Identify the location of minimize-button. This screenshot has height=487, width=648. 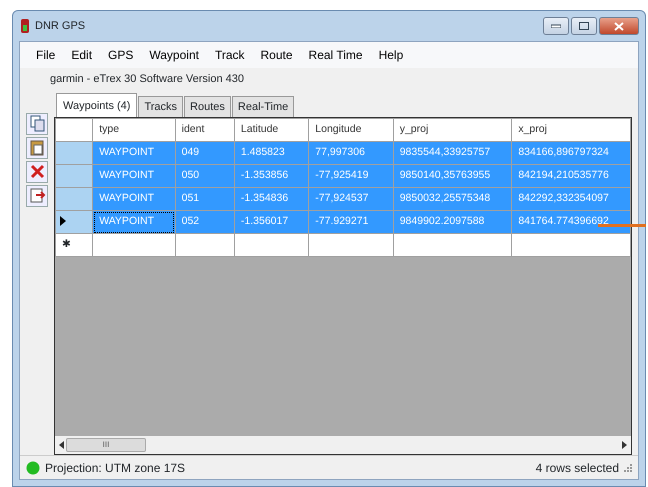
(556, 26).